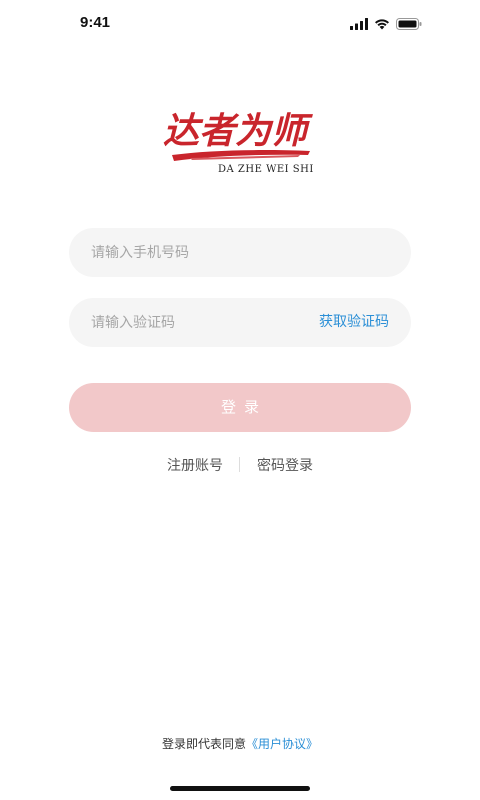  Describe the element at coordinates (359, 24) in the screenshot. I see `signal-icon` at that location.